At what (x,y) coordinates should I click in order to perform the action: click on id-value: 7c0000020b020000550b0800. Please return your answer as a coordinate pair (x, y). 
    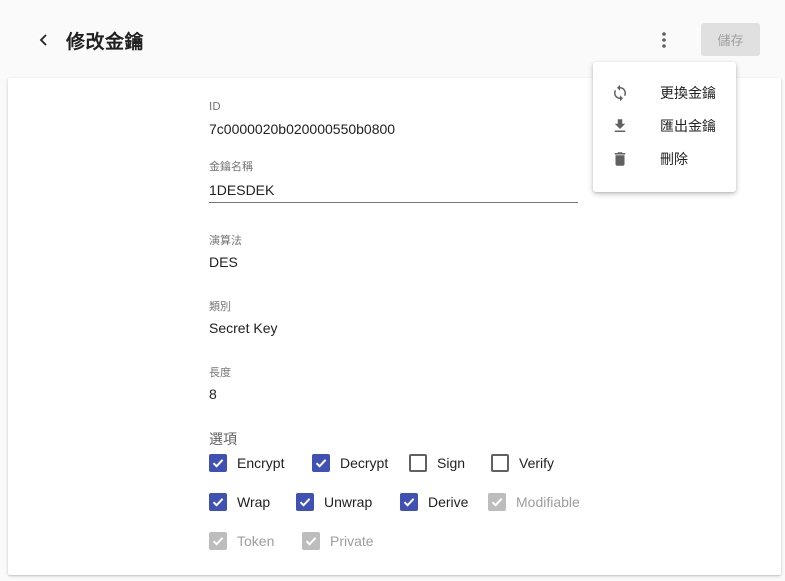
    Looking at the image, I should click on (302, 129).